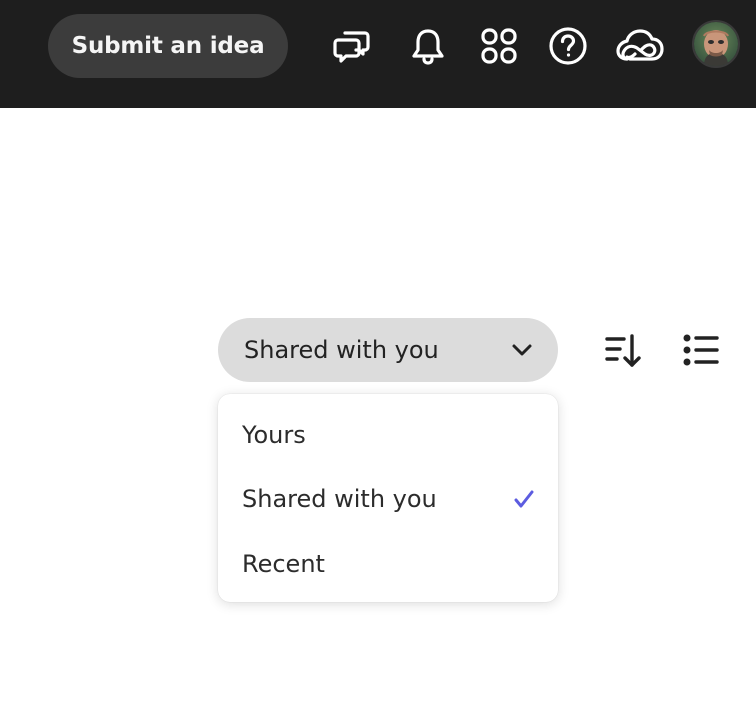 This screenshot has height=718, width=756. Describe the element at coordinates (352, 46) in the screenshot. I see `chat-bubbles-icon` at that location.